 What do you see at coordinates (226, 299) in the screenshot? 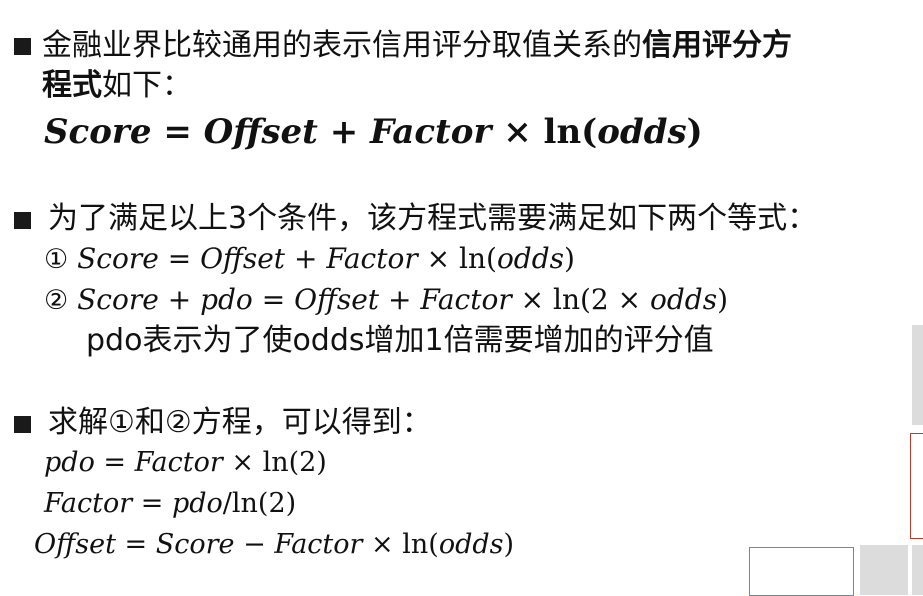
I see `eq2-pdo: pdo` at bounding box center [226, 299].